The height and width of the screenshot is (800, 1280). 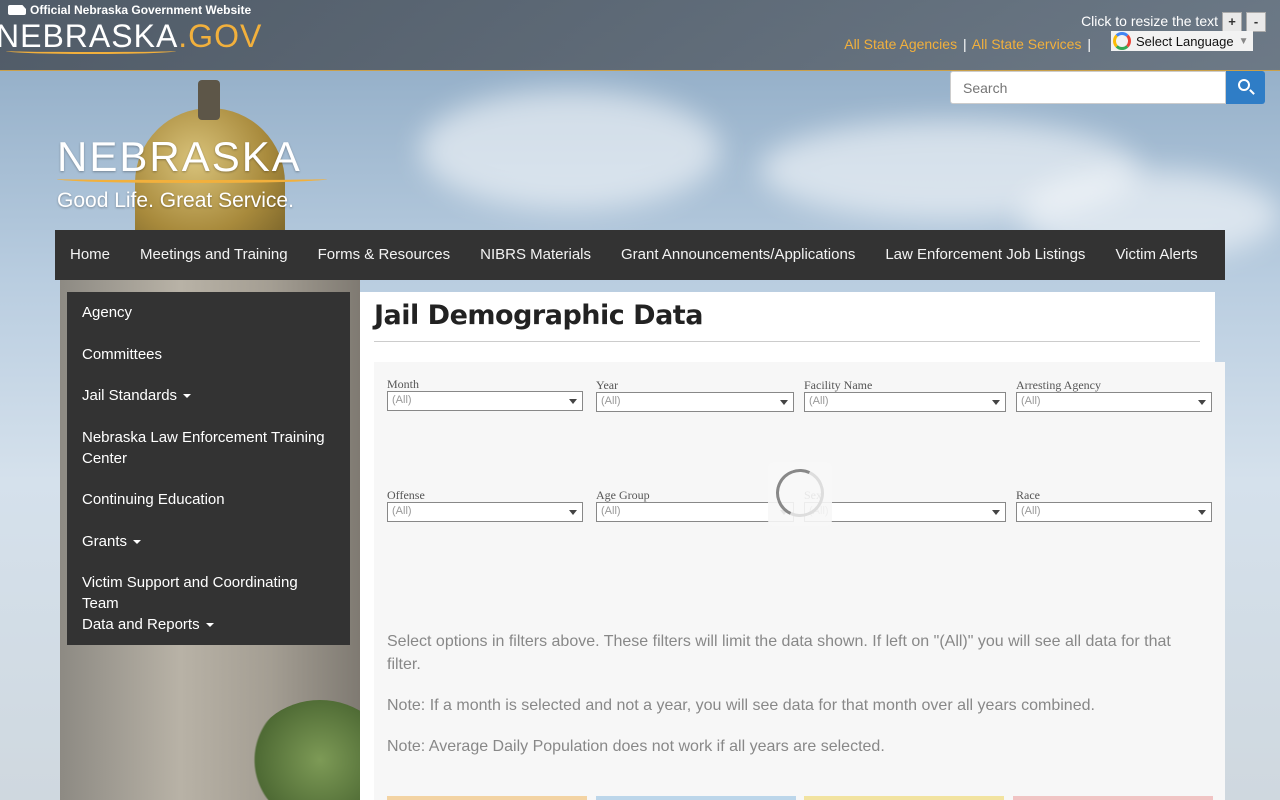 I want to click on official-website-label: Official Nebraska Government Website, so click(x=129, y=10).